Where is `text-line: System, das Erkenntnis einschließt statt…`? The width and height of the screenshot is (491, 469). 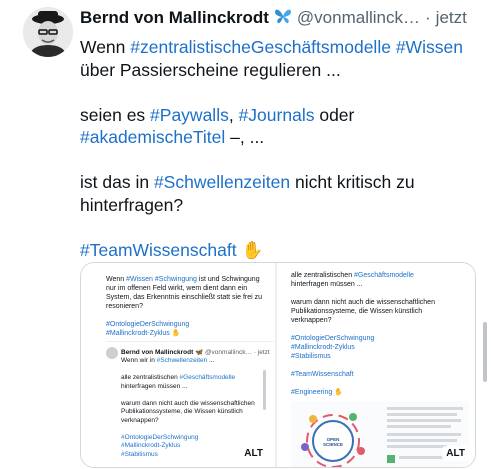
text-line: System, das Erkenntnis einschließt statt… is located at coordinates (188, 297).